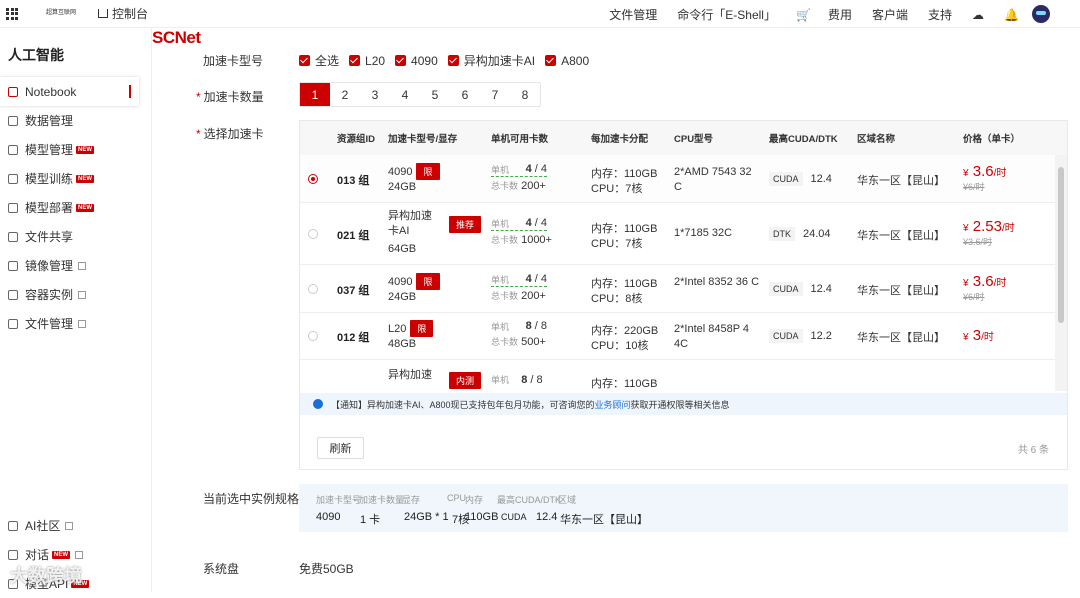 This screenshot has width=1080, height=598. I want to click on select-card-label: * 选择加速卡, so click(230, 134).